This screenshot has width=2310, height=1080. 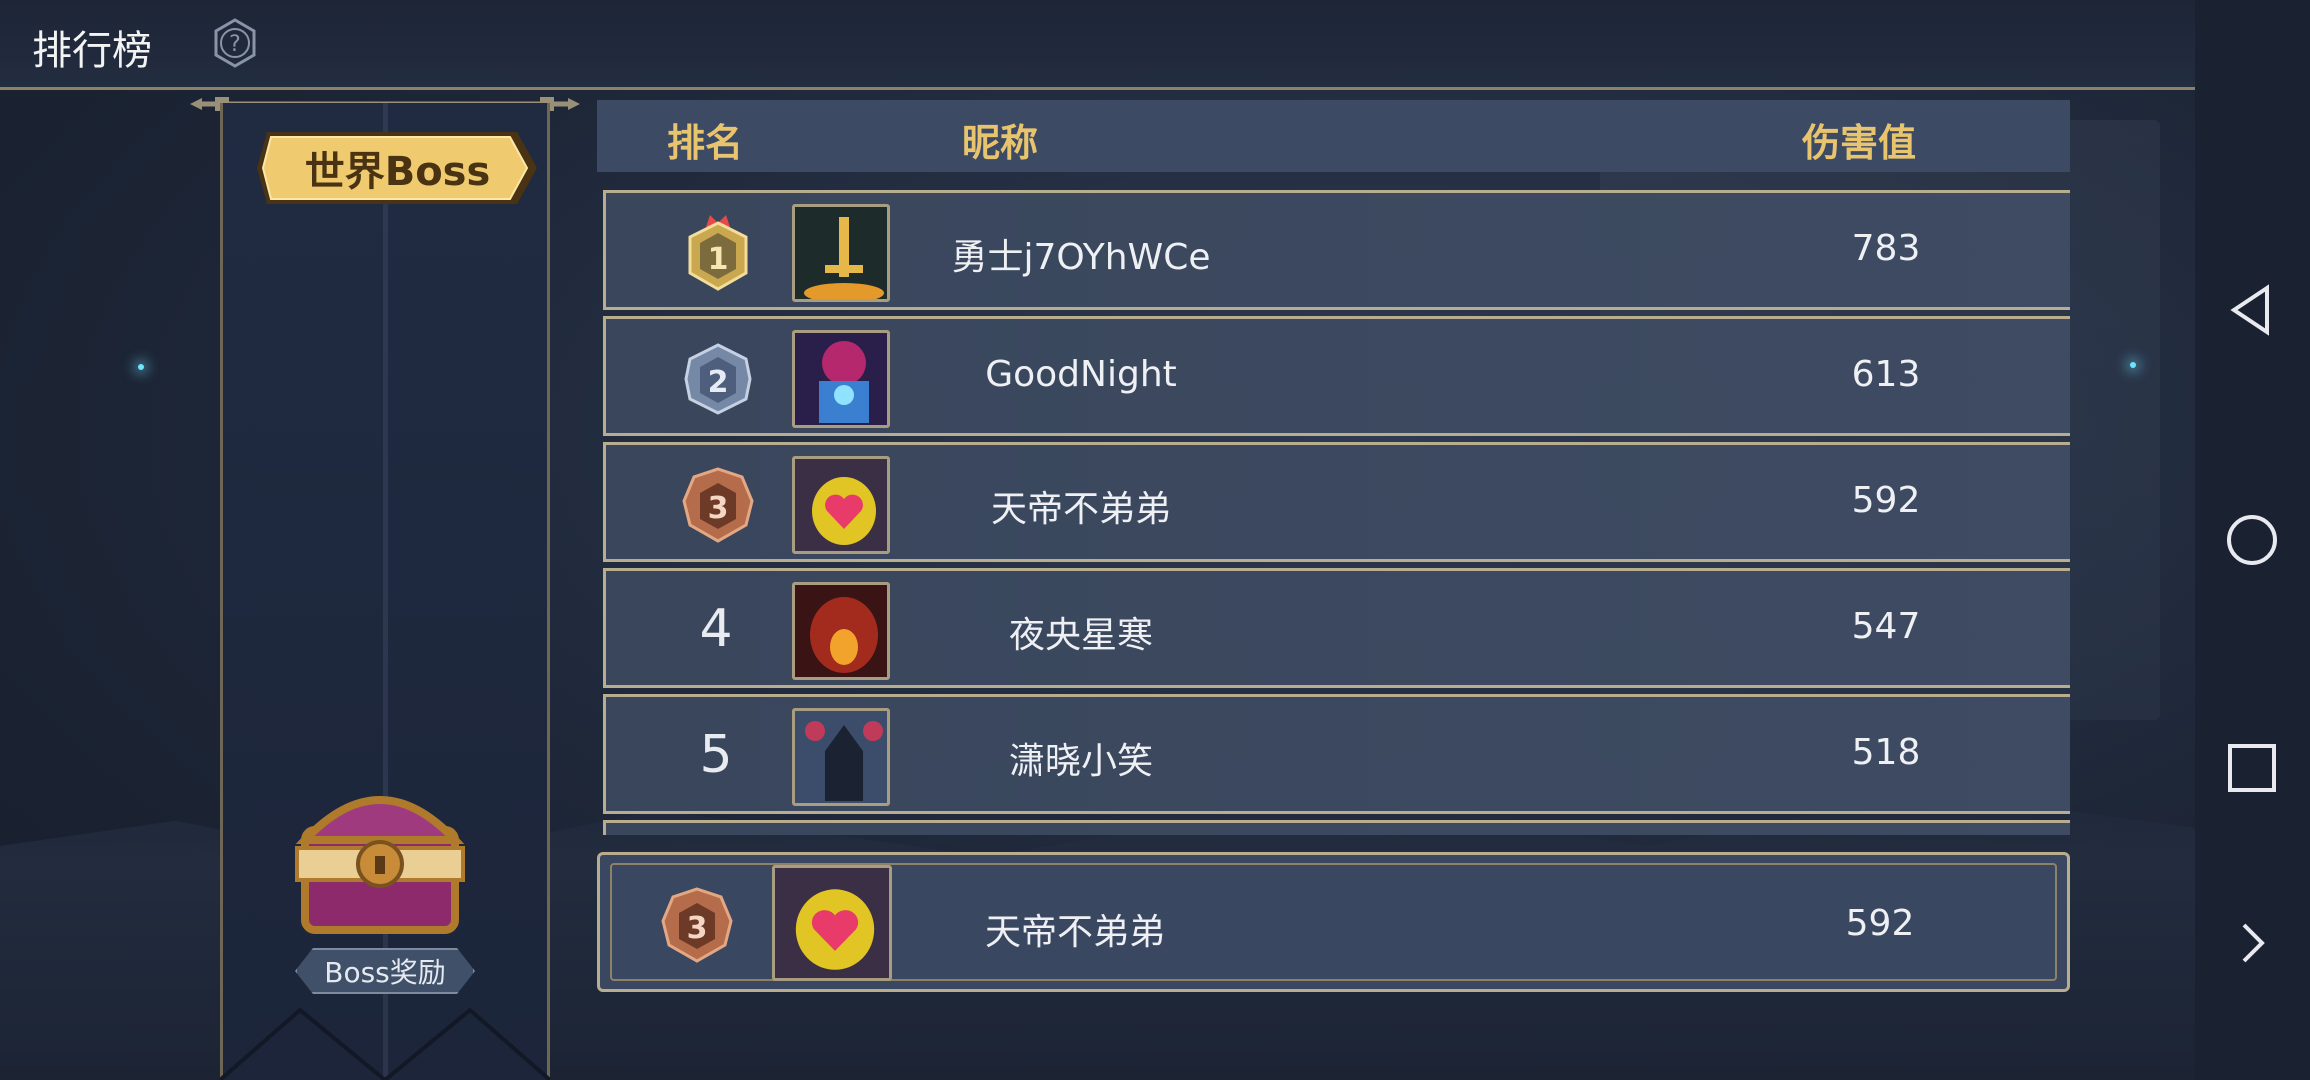 I want to click on tab-world-boss-label: 世界Boss, so click(x=397, y=172).